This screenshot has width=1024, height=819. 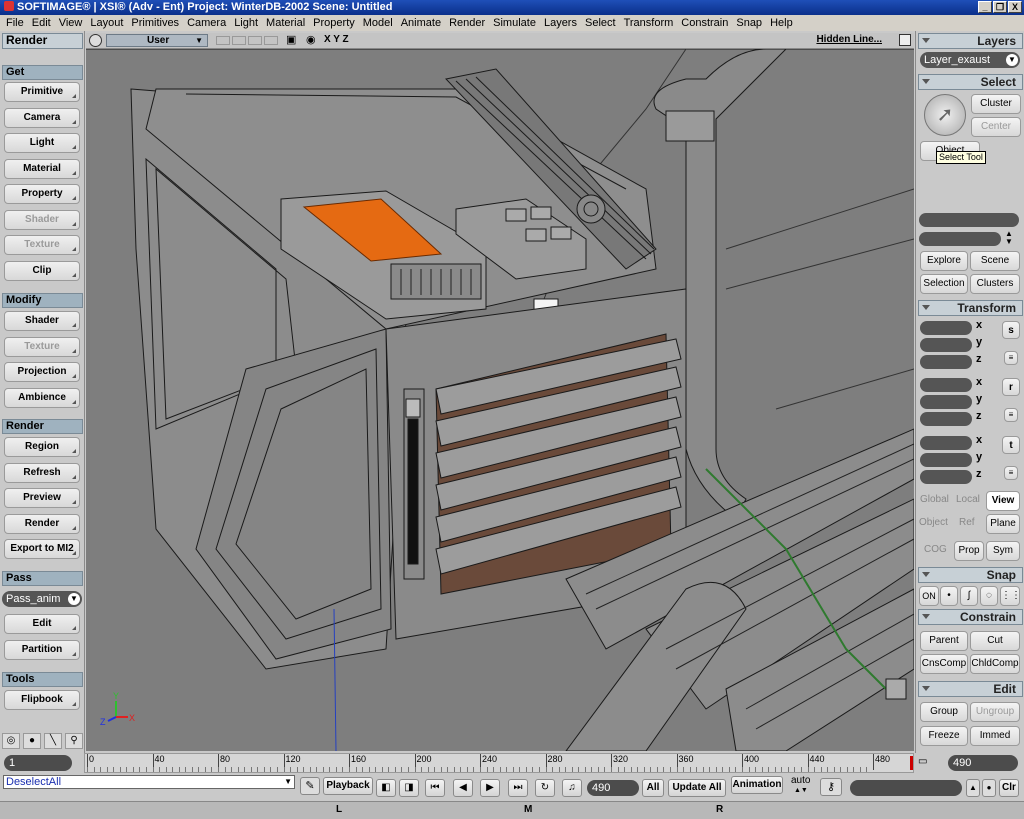 What do you see at coordinates (989, 788) in the screenshot?
I see `record-icon: ●` at bounding box center [989, 788].